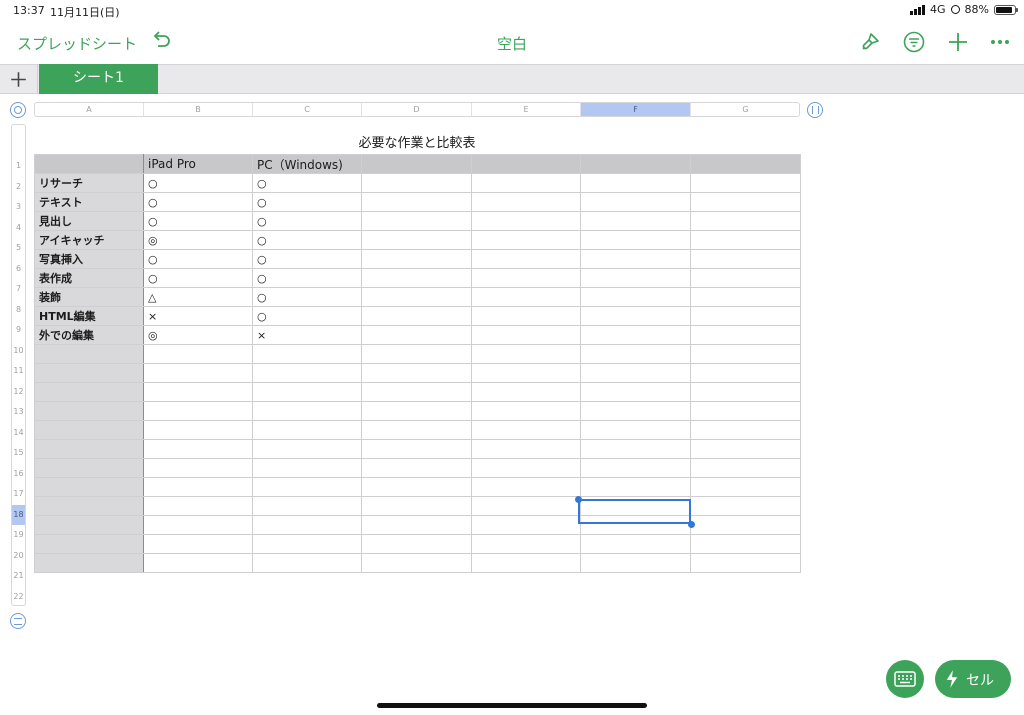 Image resolution: width=1024 pixels, height=715 pixels. I want to click on table-cell: △, so click(198, 297).